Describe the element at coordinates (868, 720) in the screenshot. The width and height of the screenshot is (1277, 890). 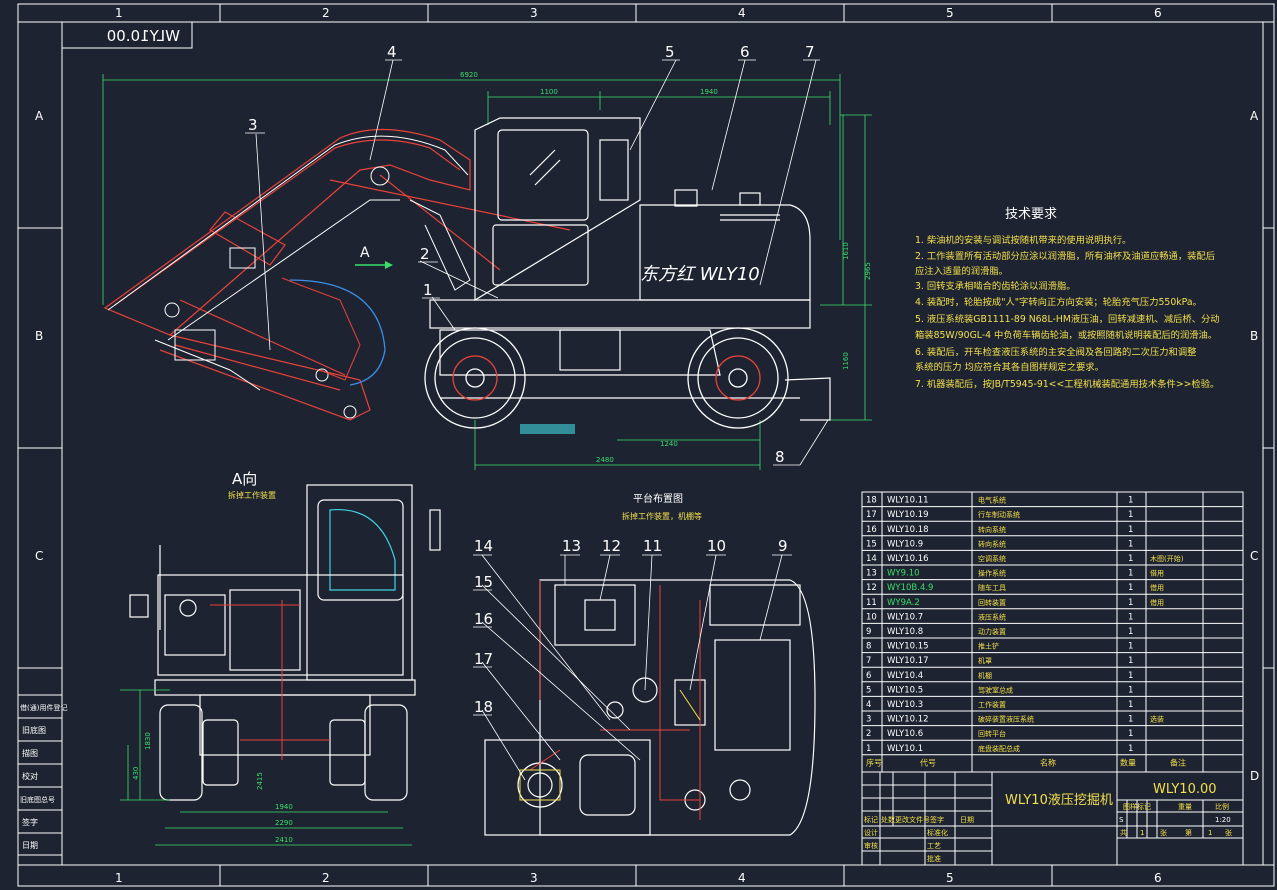
I see `bom-no: 3` at that location.